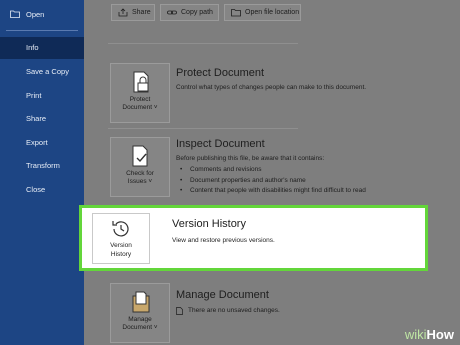 The width and height of the screenshot is (460, 345). I want to click on sidebar-item-close: Close, so click(42, 190).